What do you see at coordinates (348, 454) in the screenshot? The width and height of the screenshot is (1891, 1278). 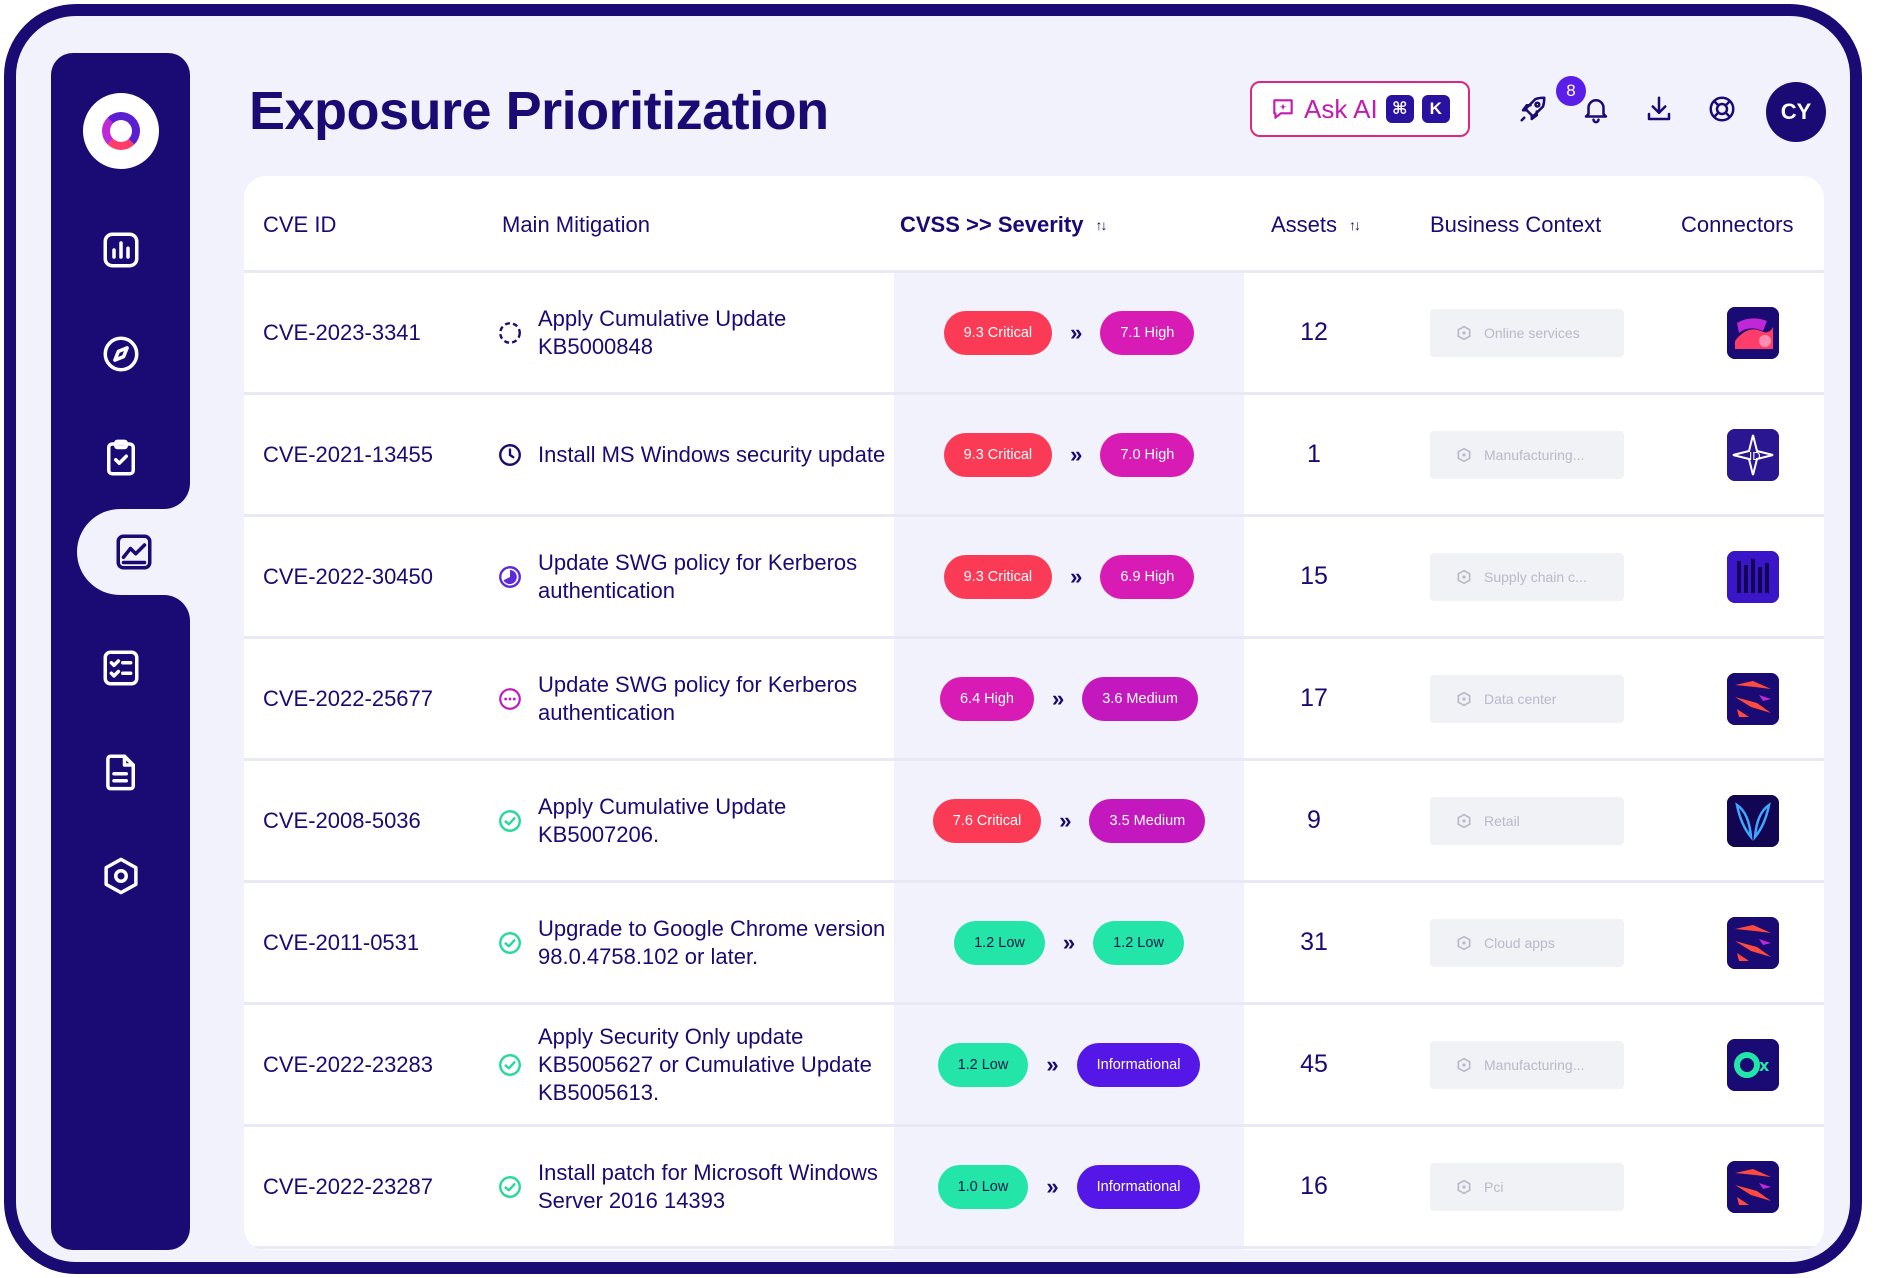 I see `cve-id: CVE-2021-13455` at bounding box center [348, 454].